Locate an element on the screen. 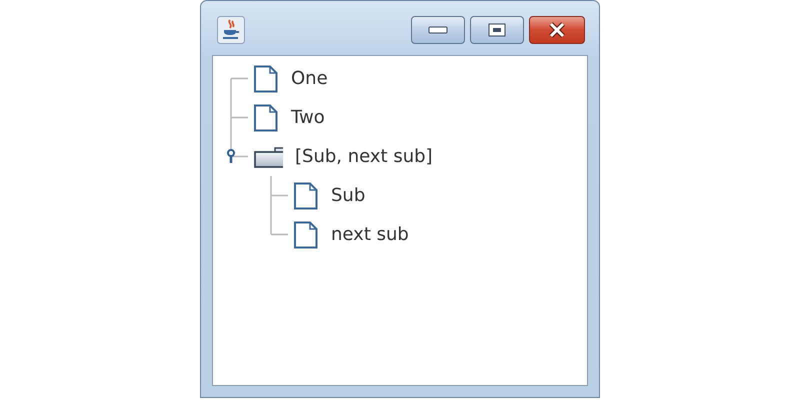  tree-node-label: next sub is located at coordinates (370, 234).